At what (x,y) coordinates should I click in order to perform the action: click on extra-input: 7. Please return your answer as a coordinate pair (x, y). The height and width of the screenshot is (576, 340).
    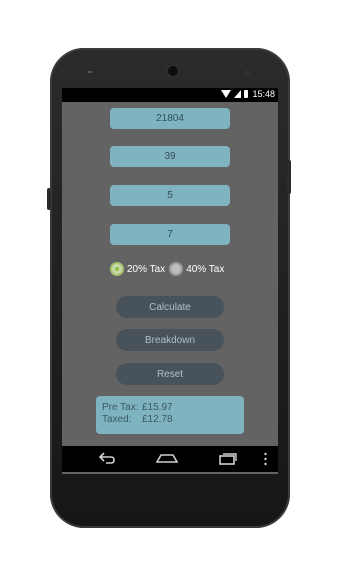
    Looking at the image, I should click on (170, 234).